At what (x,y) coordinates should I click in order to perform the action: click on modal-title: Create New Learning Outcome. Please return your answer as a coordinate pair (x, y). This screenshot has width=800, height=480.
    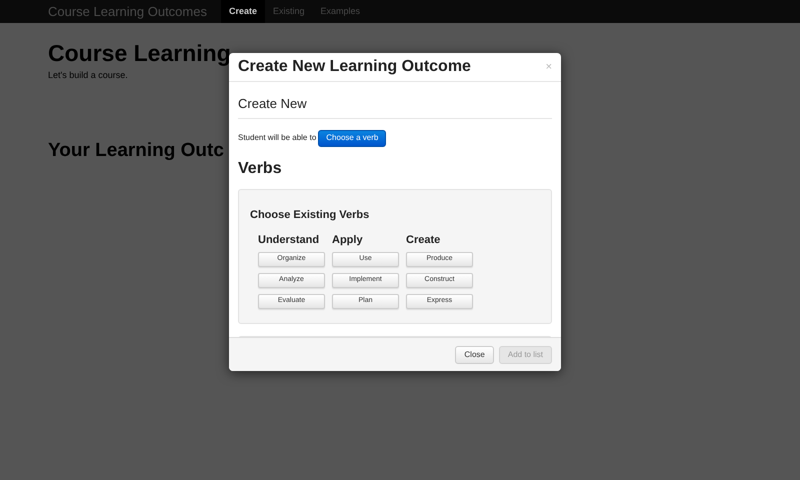
    Looking at the image, I should click on (354, 67).